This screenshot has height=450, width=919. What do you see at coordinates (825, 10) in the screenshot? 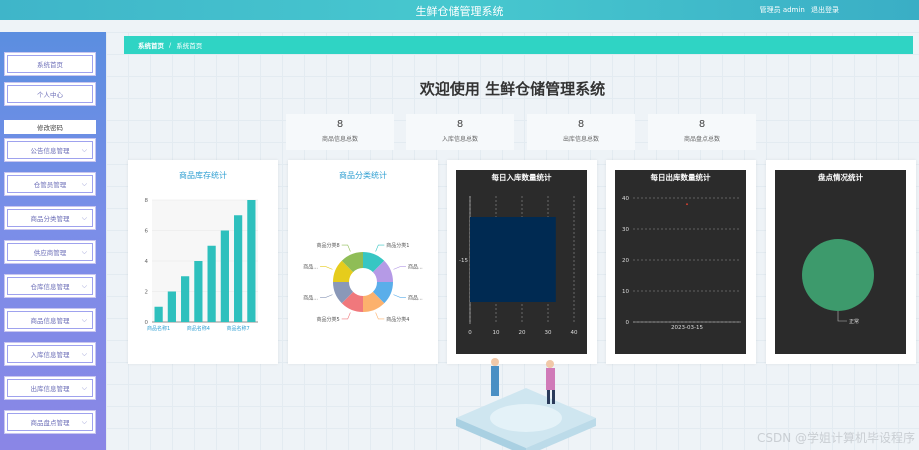
I see `logout-link: 退出登录` at bounding box center [825, 10].